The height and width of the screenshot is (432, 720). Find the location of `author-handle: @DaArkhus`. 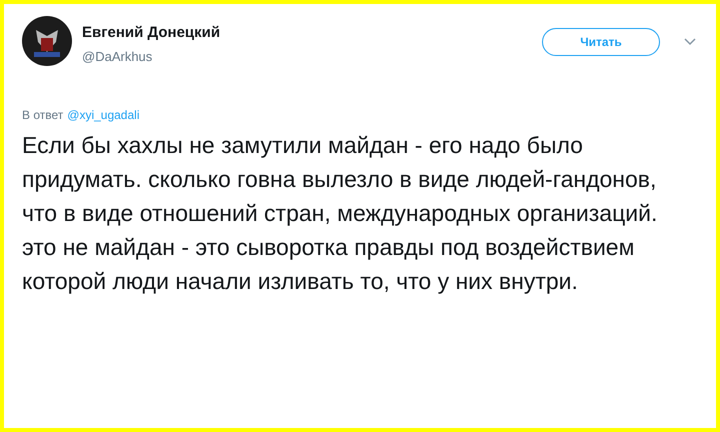

author-handle: @DaArkhus is located at coordinates (151, 56).